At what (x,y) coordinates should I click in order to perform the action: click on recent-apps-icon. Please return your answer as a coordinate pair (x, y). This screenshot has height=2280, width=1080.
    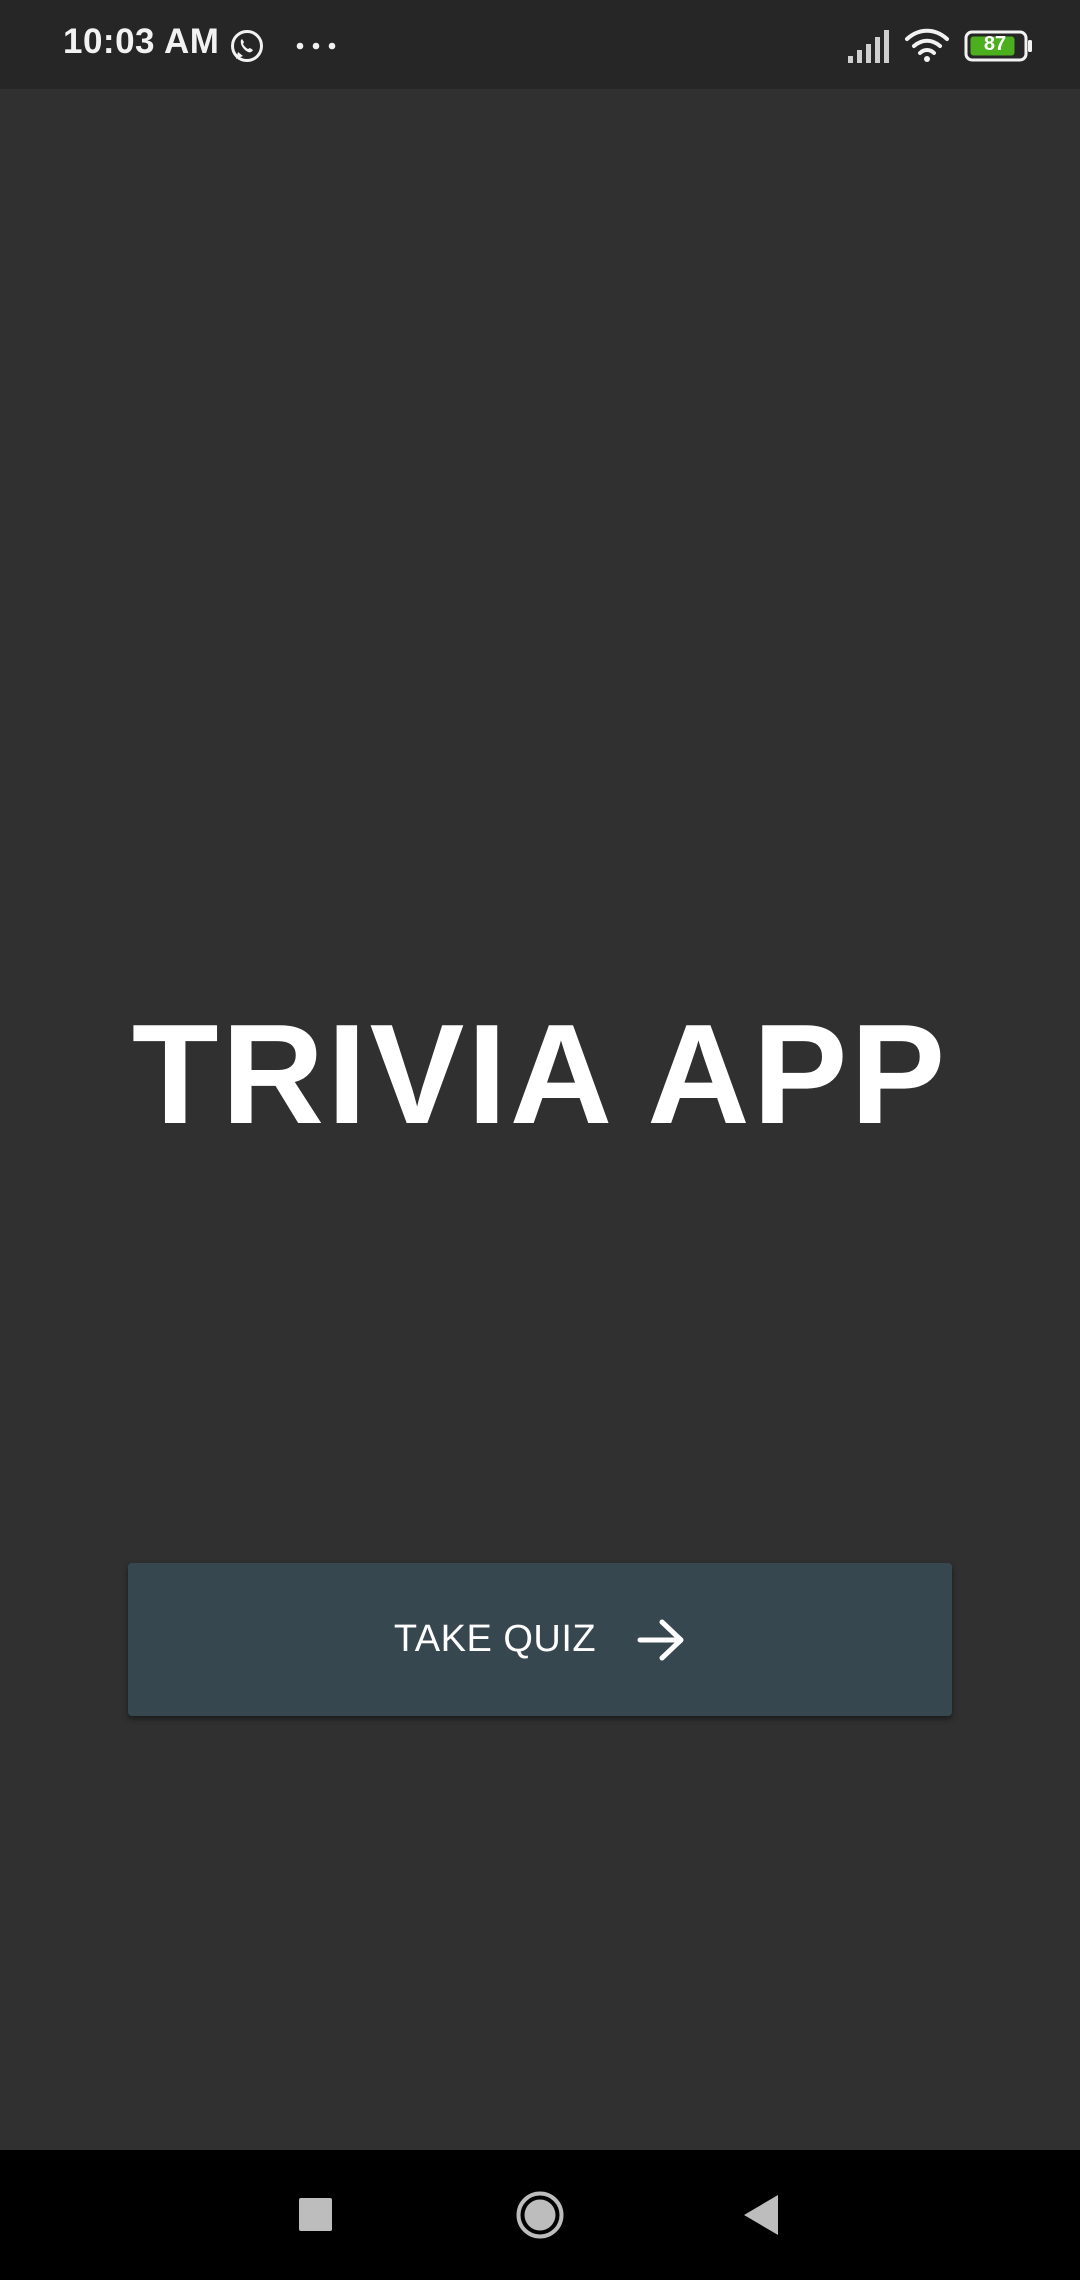
    Looking at the image, I should click on (315, 2214).